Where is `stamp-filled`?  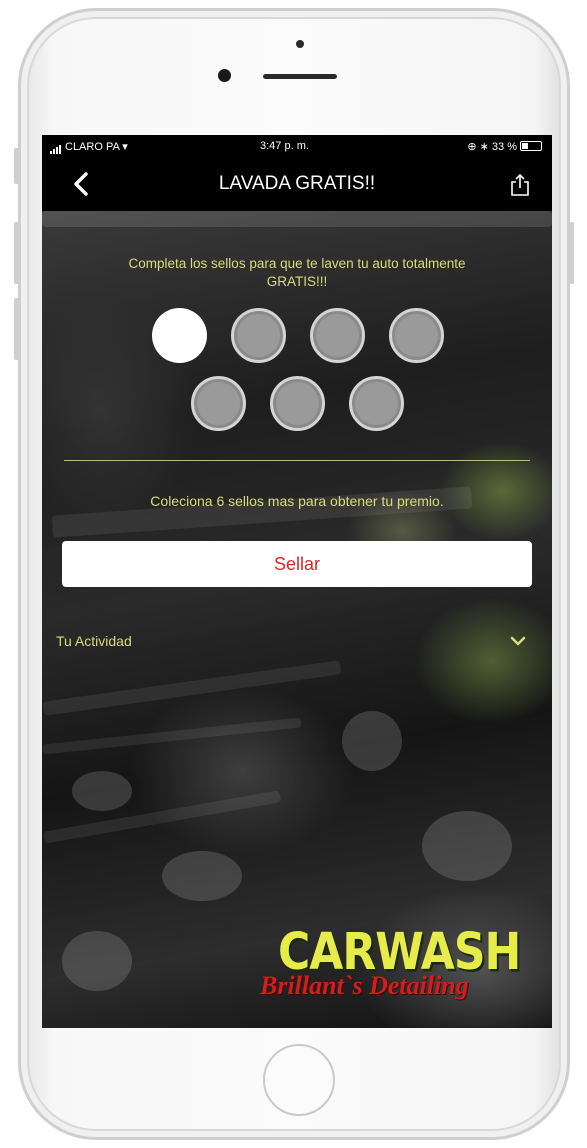 stamp-filled is located at coordinates (179, 335).